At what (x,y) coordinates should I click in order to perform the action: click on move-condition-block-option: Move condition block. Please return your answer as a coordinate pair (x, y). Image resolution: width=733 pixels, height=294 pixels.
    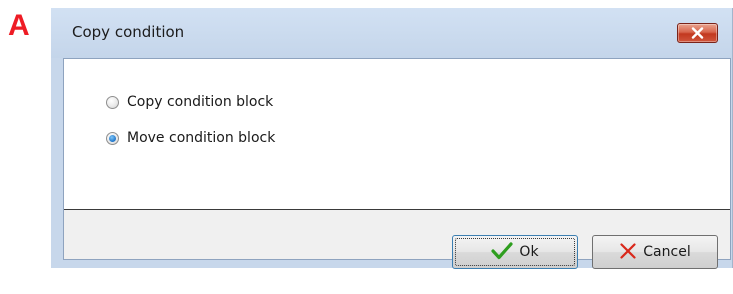
    Looking at the image, I should click on (190, 138).